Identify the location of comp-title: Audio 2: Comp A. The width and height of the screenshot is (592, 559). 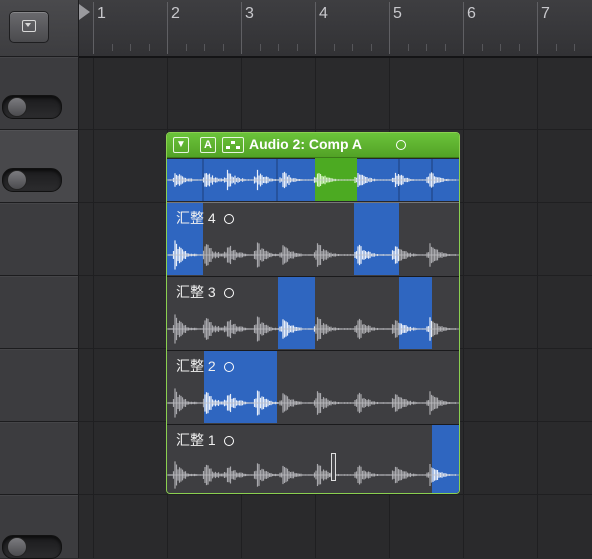
(305, 144).